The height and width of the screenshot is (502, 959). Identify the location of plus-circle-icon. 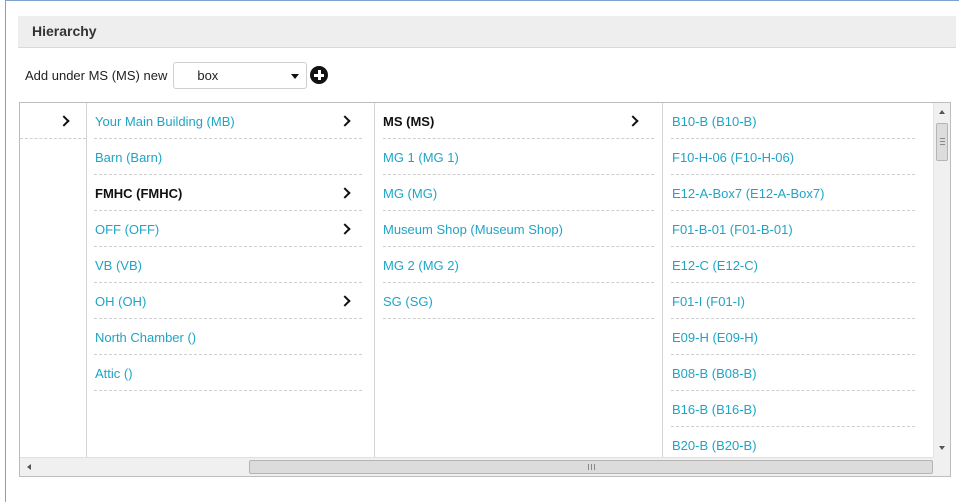
(319, 75).